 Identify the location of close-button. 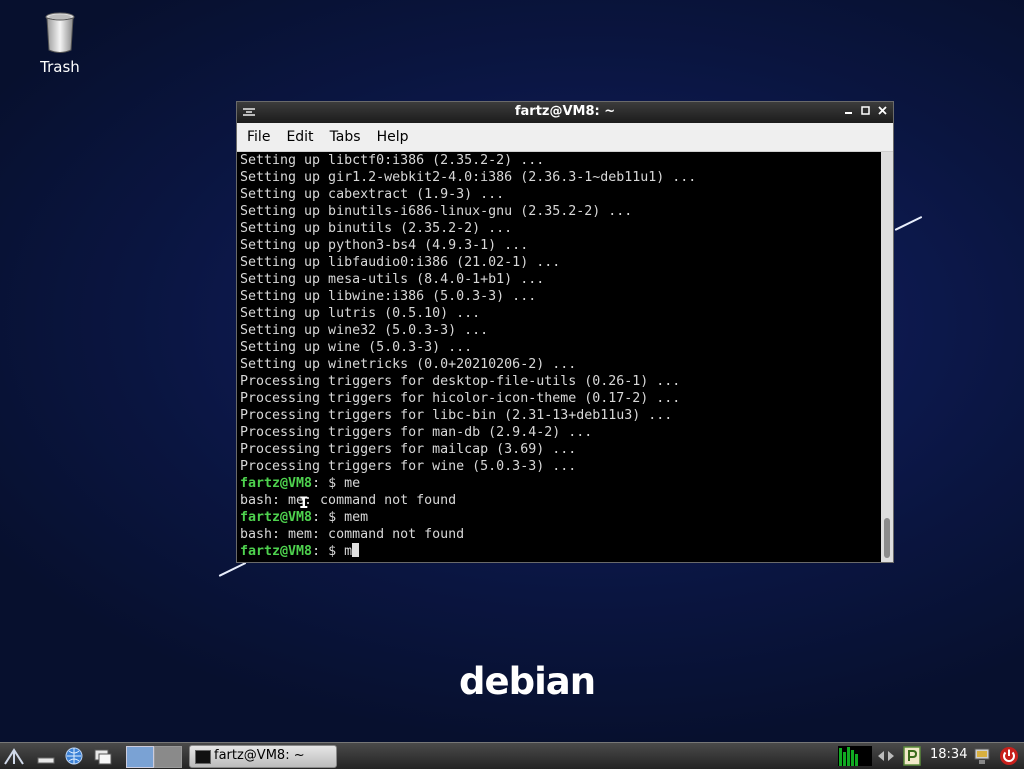
(882, 112).